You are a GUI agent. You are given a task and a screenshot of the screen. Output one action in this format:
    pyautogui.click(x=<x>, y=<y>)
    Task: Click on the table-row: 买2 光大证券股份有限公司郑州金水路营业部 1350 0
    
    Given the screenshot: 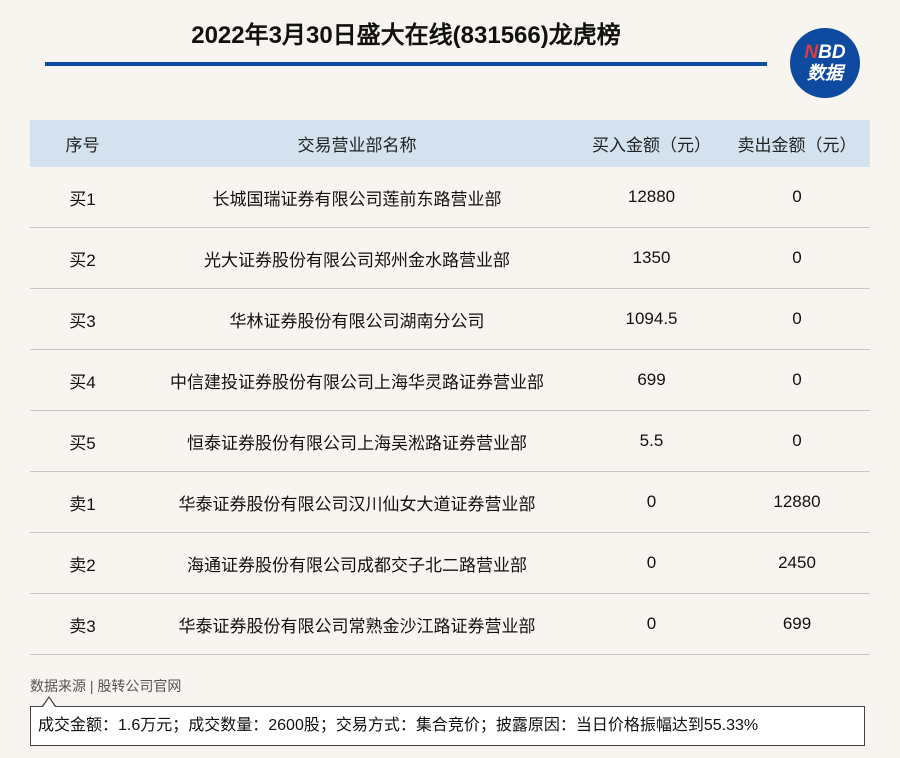 What is the action you would take?
    pyautogui.click(x=450, y=258)
    